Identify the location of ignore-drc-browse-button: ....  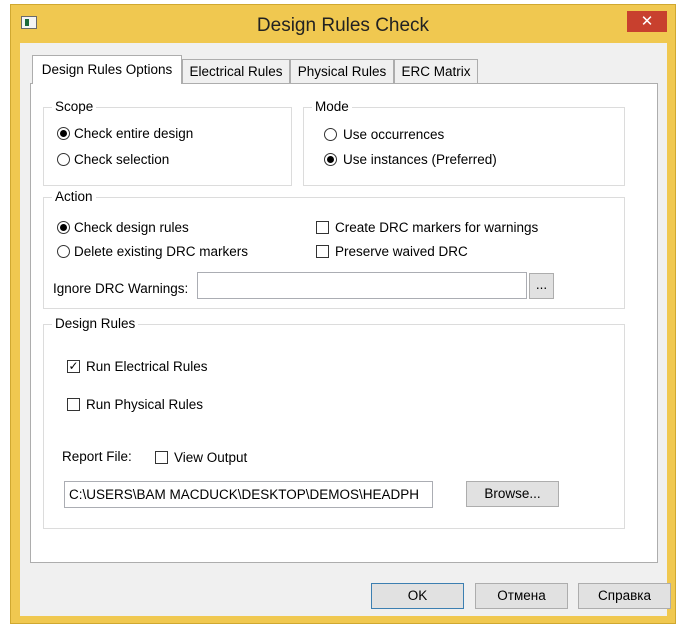
(541, 286).